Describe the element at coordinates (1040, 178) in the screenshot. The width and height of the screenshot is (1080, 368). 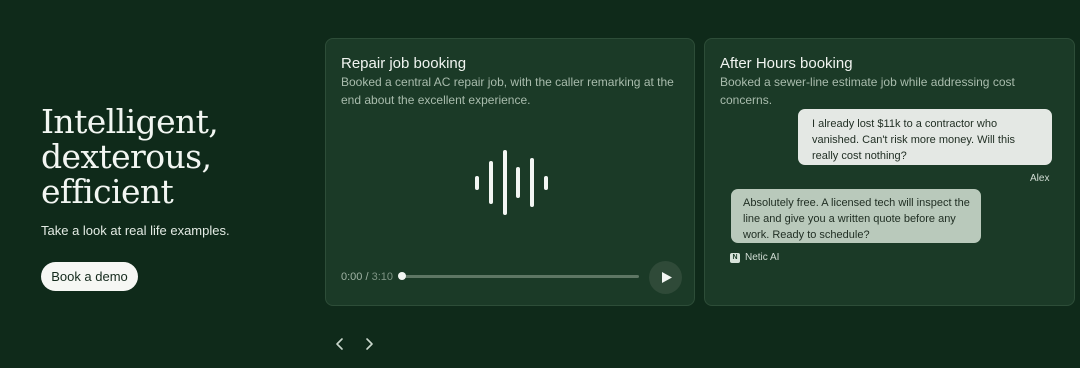
I see `user-sender-name: Alex` at that location.